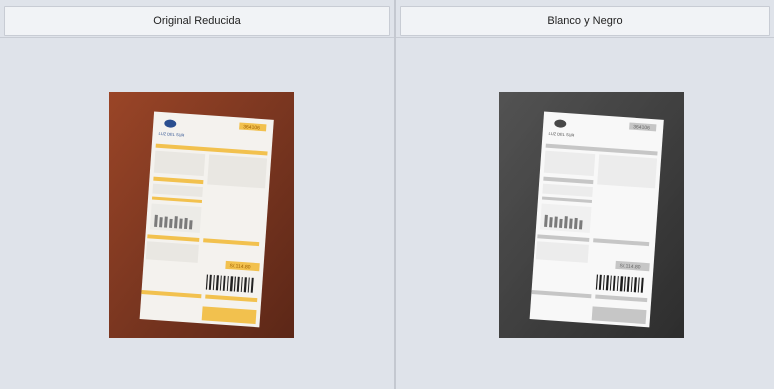 Image resolution: width=774 pixels, height=389 pixels. Describe the element at coordinates (197, 37) in the screenshot. I see `left-separator` at that location.